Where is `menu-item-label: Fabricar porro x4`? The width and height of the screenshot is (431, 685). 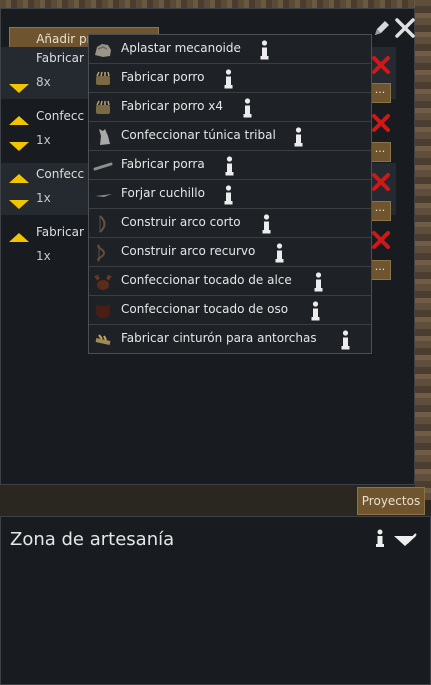
menu-item-label: Fabricar porro x4 is located at coordinates (172, 106).